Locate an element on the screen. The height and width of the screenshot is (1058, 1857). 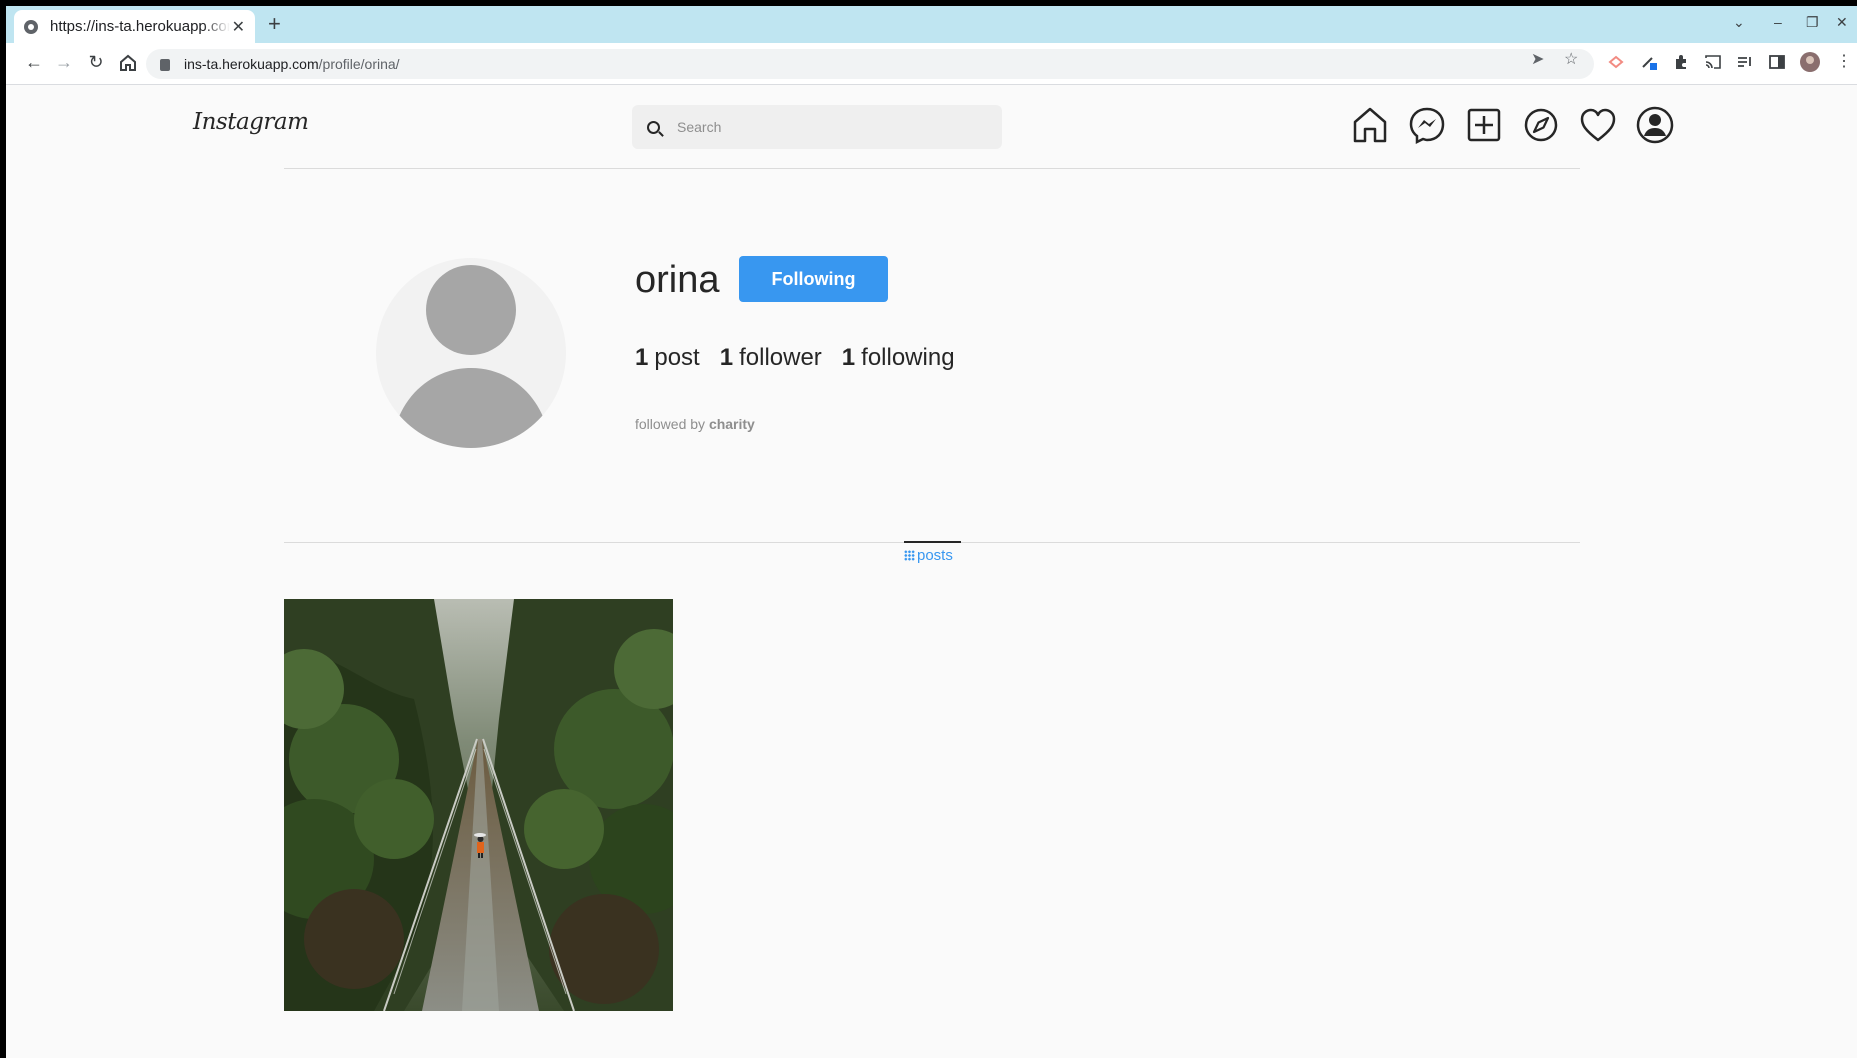
profile-stats: 1 post 1 follower 1 following is located at coordinates (805, 358).